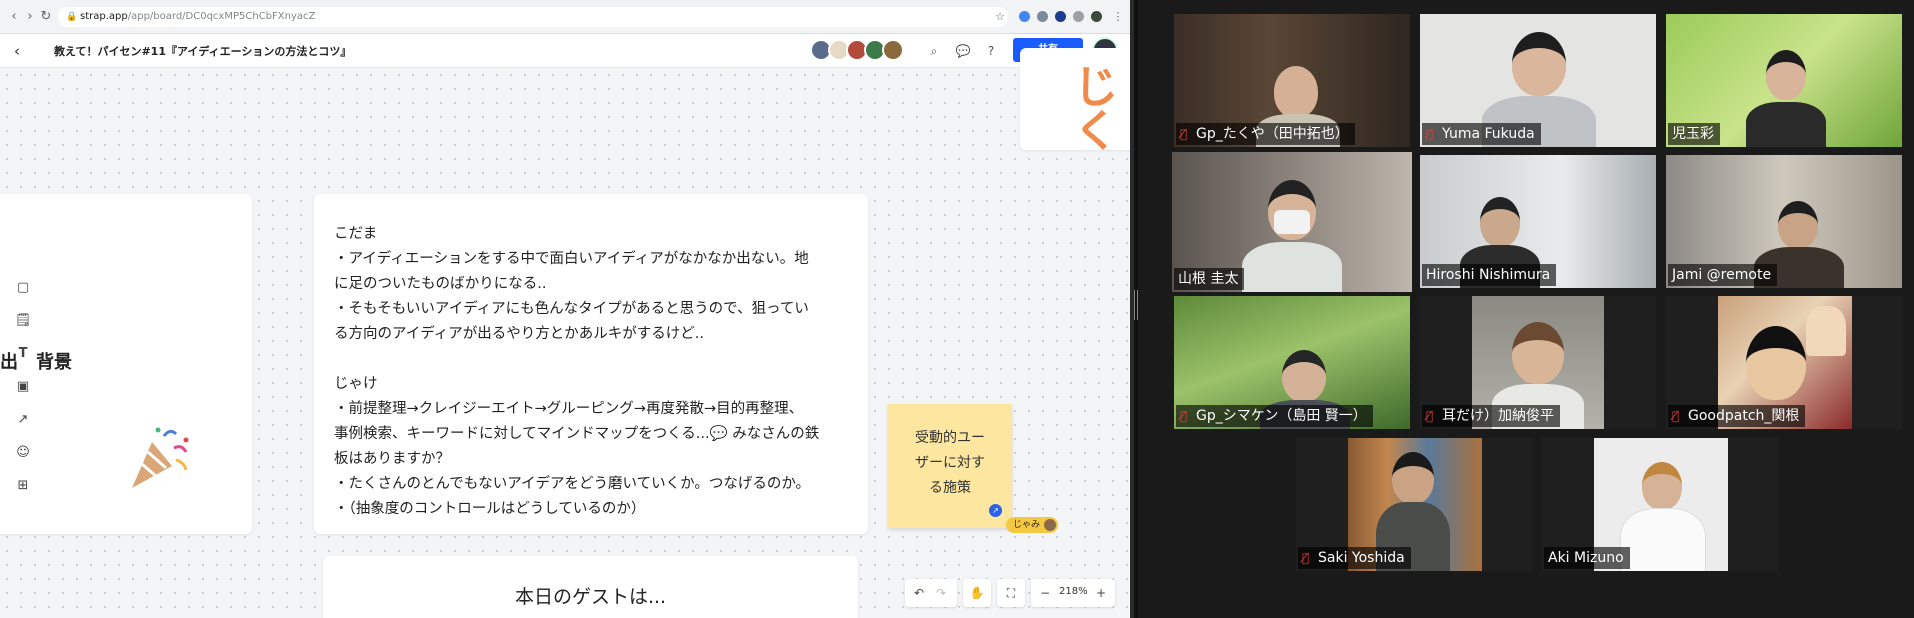 This screenshot has height=618, width=1914. Describe the element at coordinates (160, 457) in the screenshot. I see `party-popper-icon` at that location.